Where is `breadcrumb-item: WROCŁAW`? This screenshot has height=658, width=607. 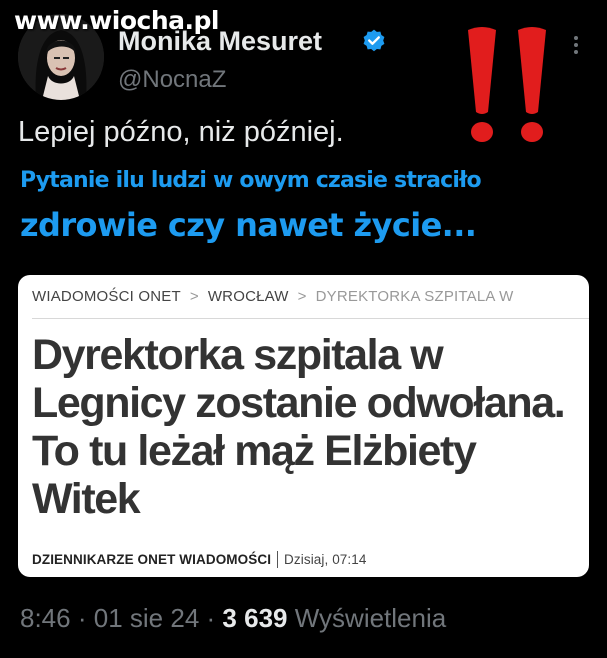 breadcrumb-item: WROCŁAW is located at coordinates (248, 296).